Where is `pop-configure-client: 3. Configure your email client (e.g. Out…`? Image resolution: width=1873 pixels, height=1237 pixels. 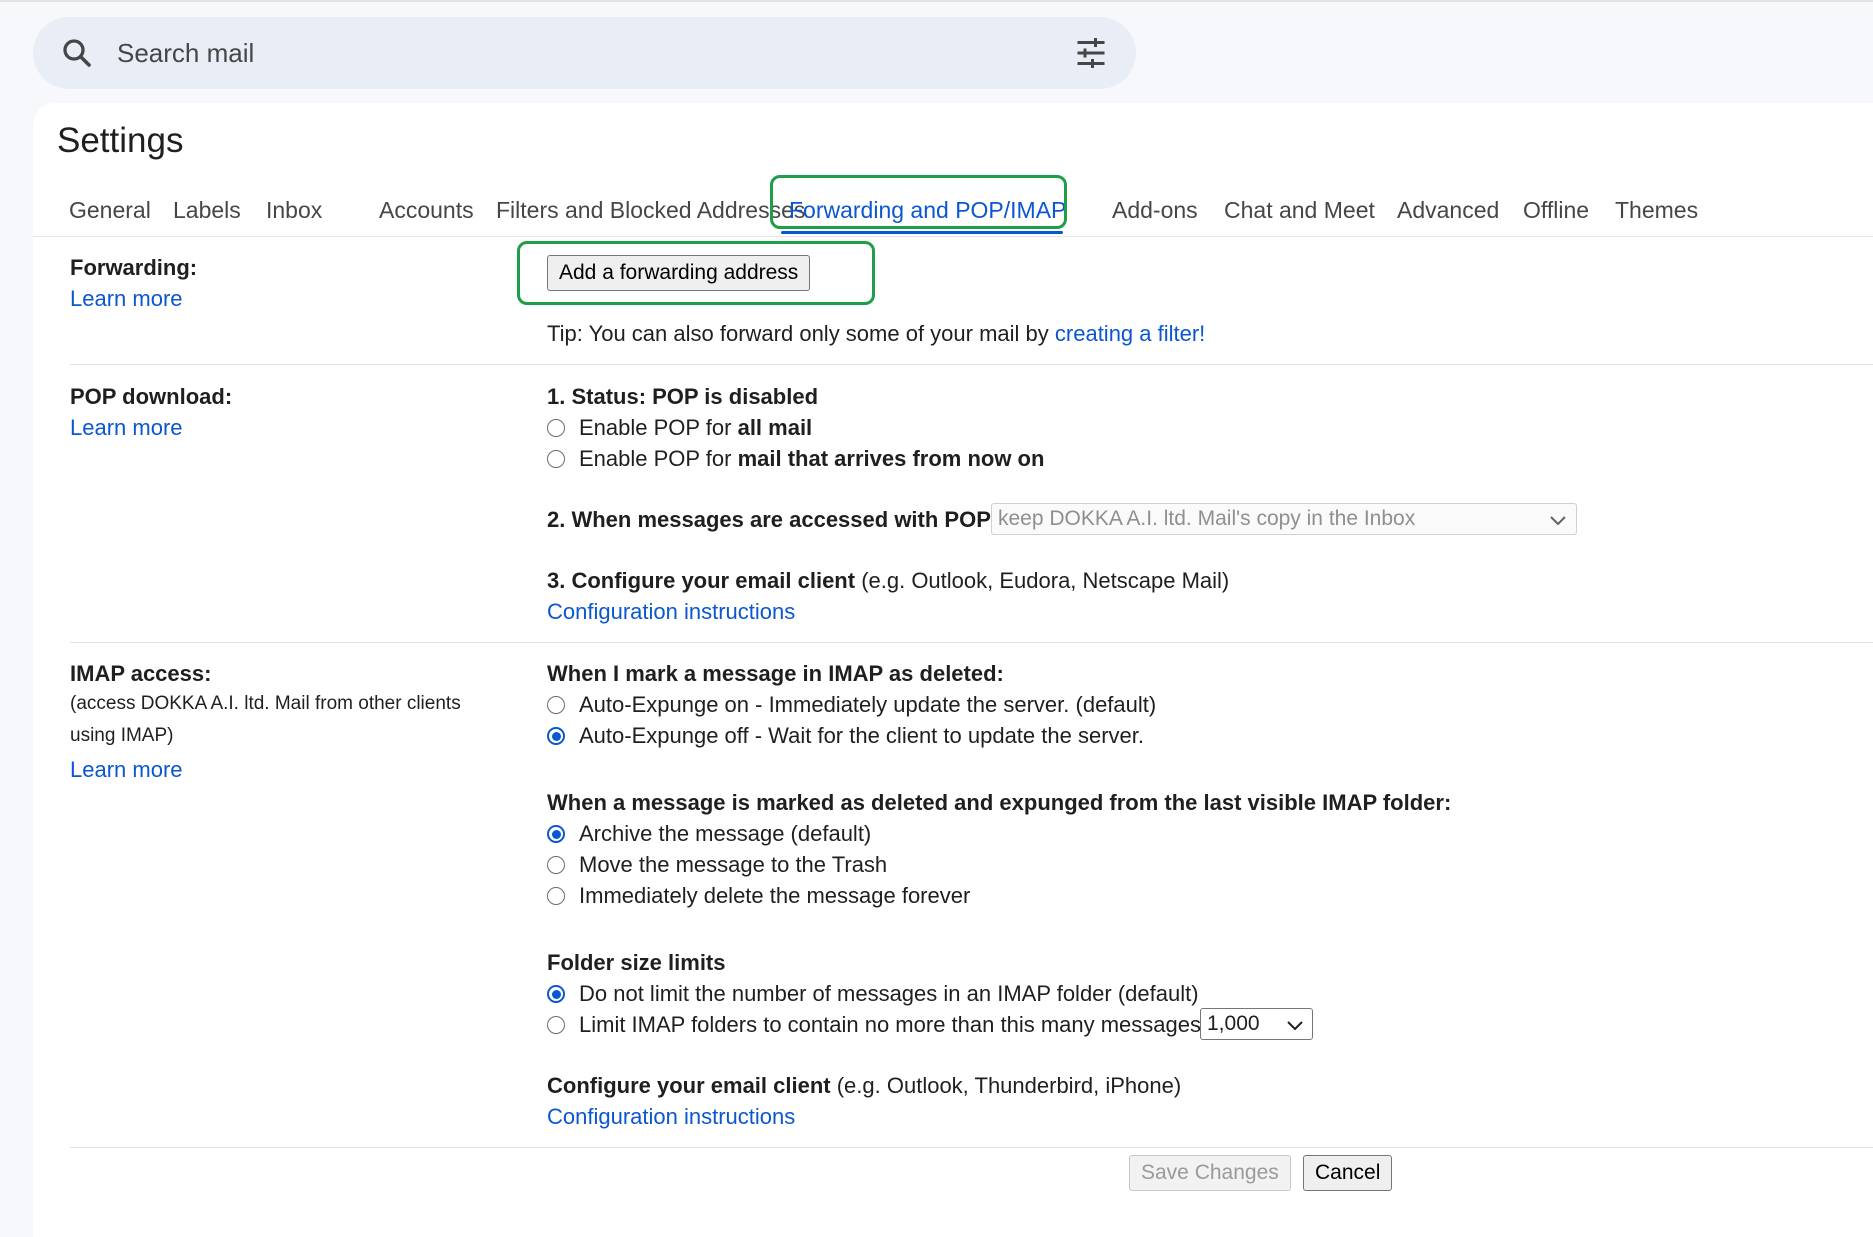
pop-configure-client: 3. Configure your email client (e.g. Out… is located at coordinates (888, 581).